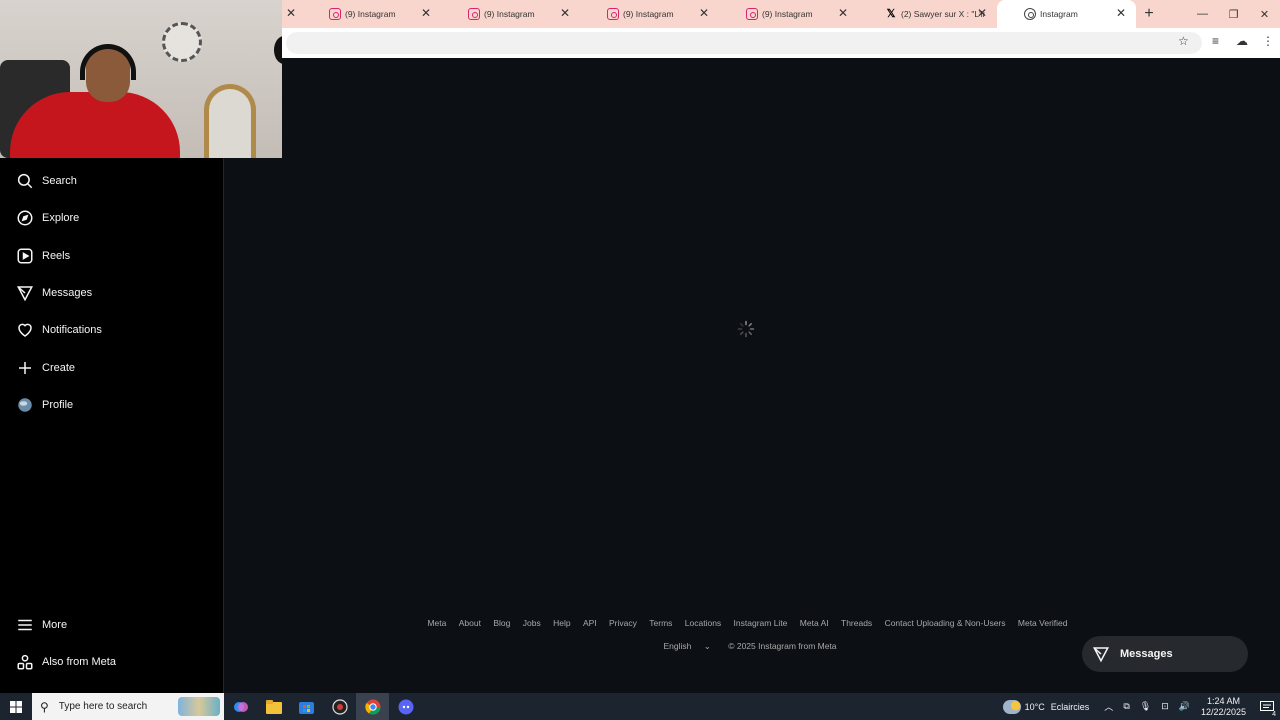 The width and height of the screenshot is (1280, 720). I want to click on clock-time: 1:24 AM, so click(1223, 700).